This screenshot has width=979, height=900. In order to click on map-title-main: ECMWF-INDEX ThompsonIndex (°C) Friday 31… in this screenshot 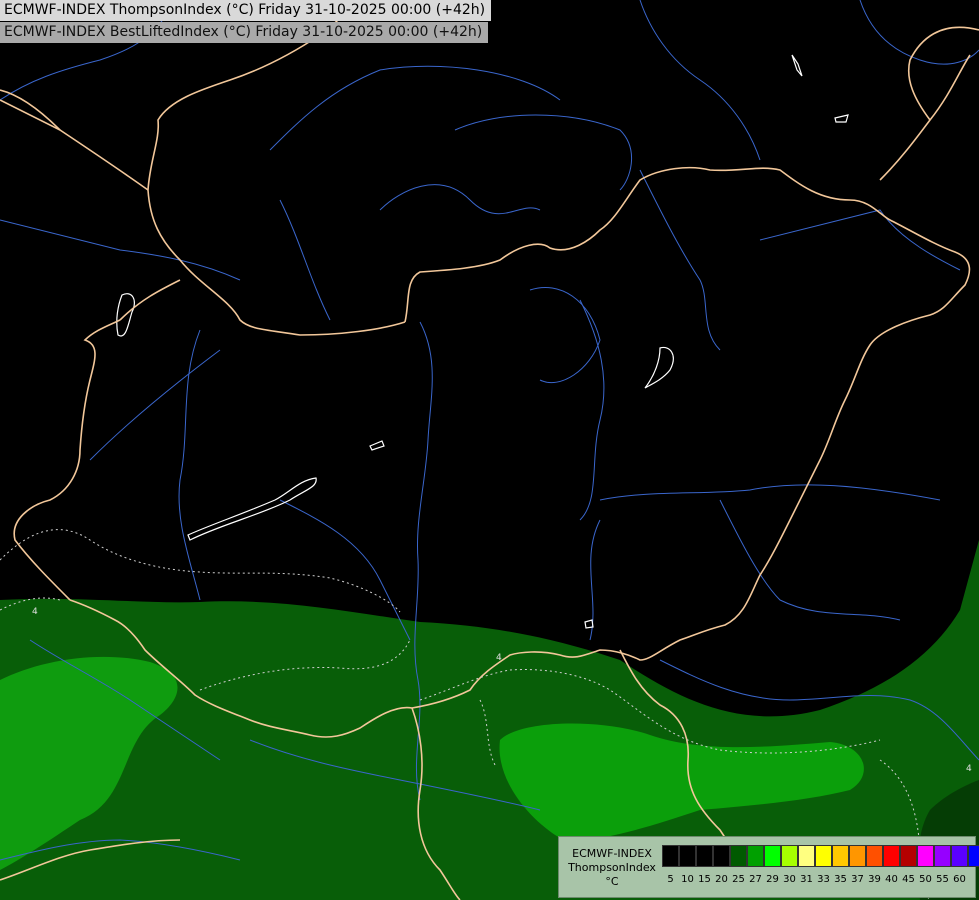, I will do `click(246, 10)`.